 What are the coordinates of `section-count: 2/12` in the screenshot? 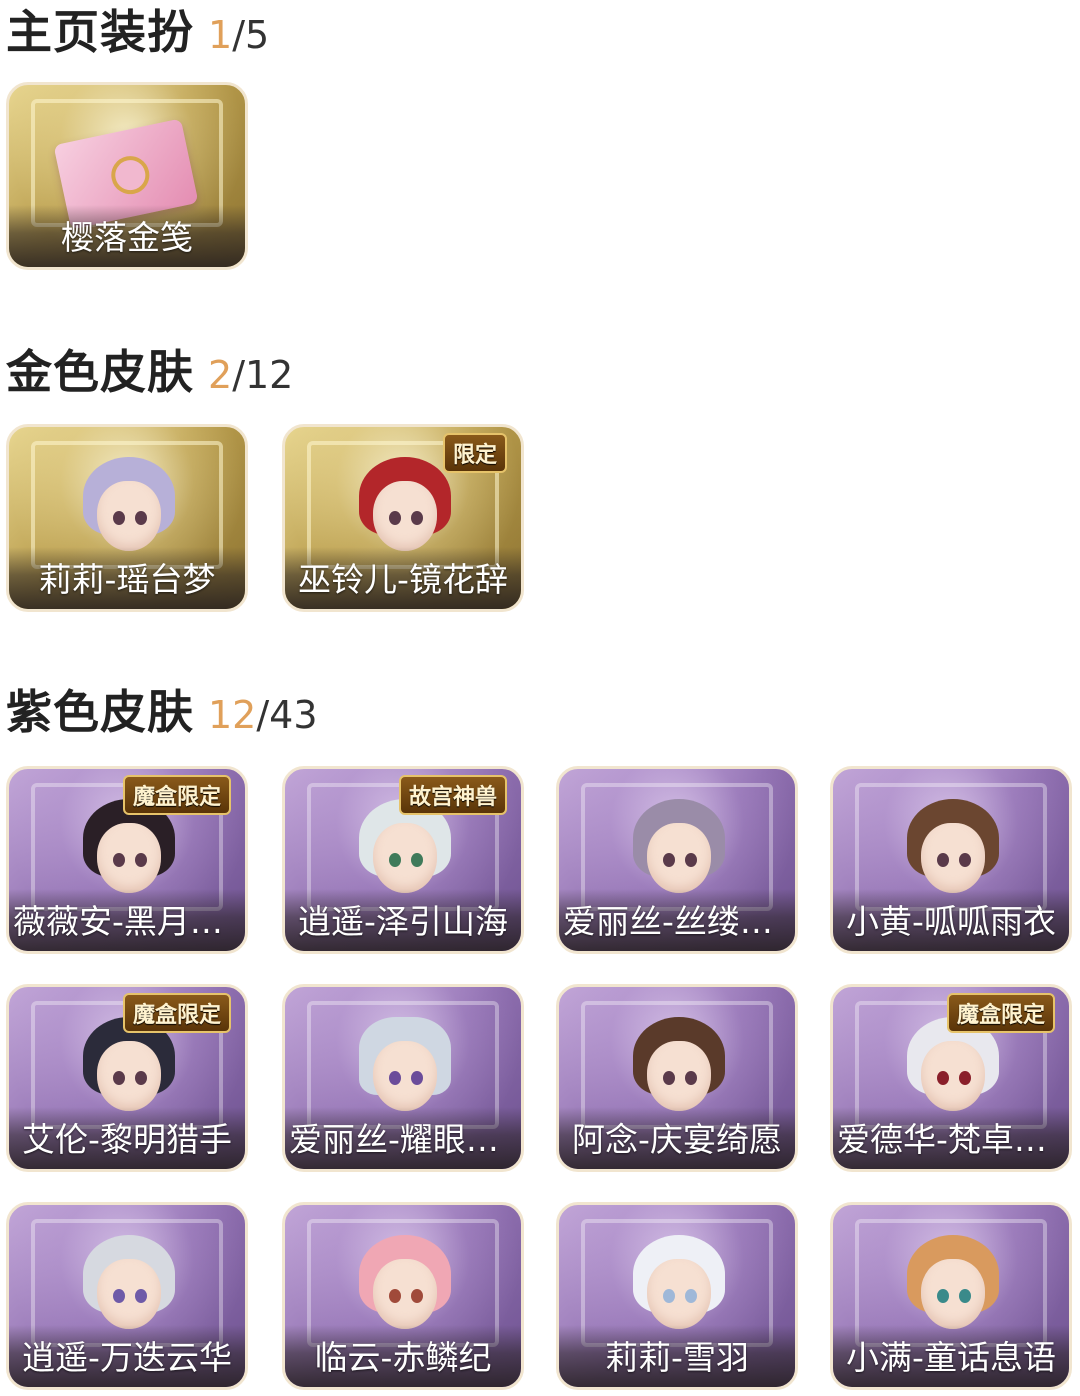 It's located at (250, 375).